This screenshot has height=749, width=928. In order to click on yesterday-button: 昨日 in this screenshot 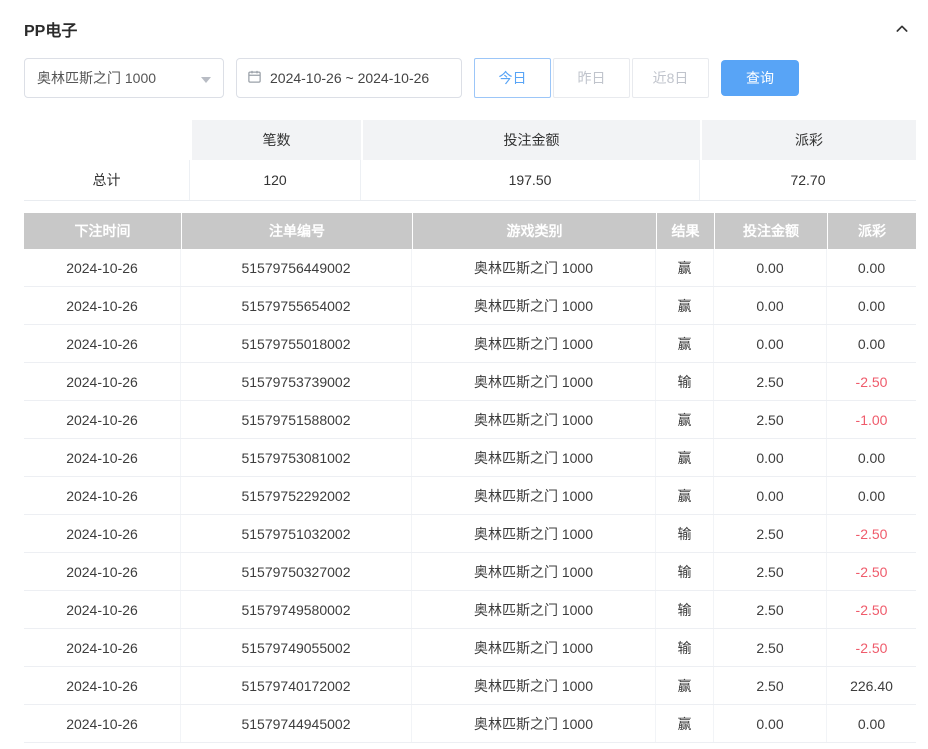, I will do `click(591, 78)`.